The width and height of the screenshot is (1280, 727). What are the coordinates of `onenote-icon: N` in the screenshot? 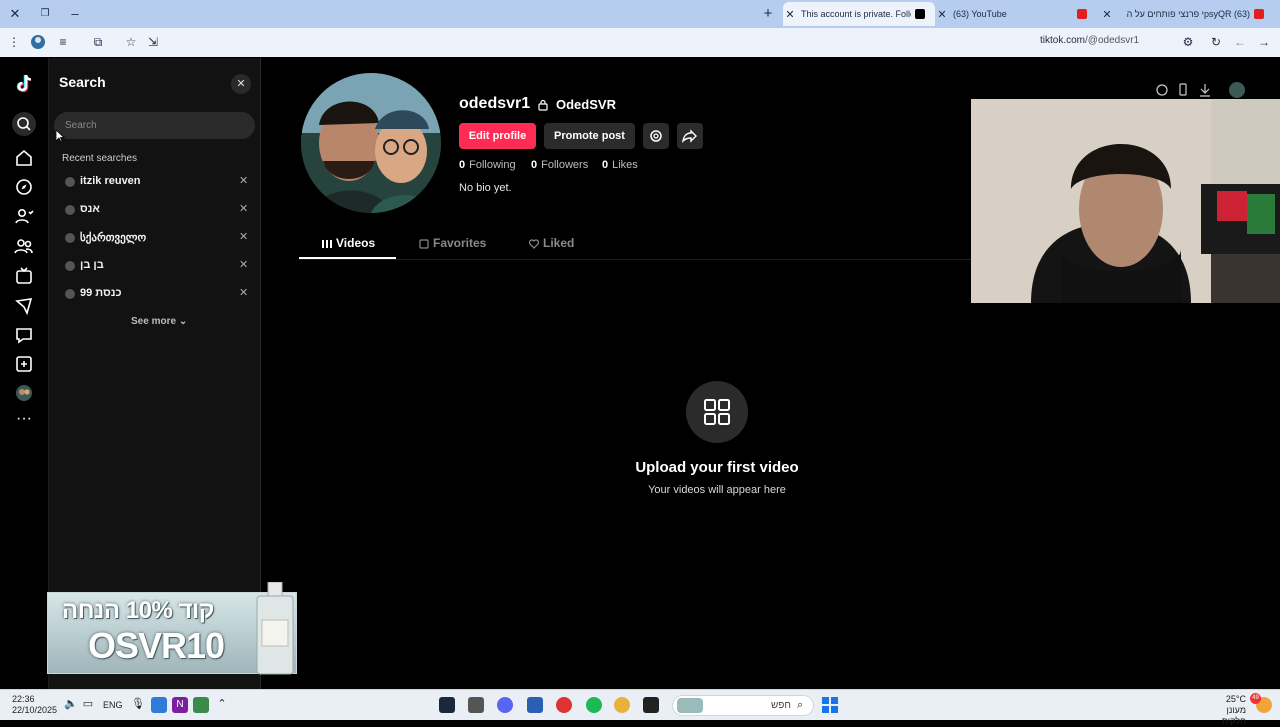 It's located at (180, 705).